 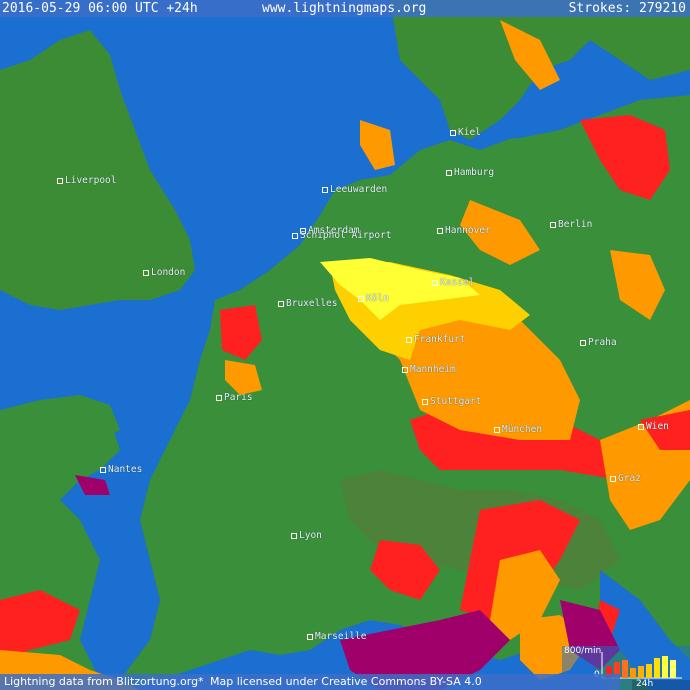 I want to click on city-label: Hannover, so click(x=468, y=230).